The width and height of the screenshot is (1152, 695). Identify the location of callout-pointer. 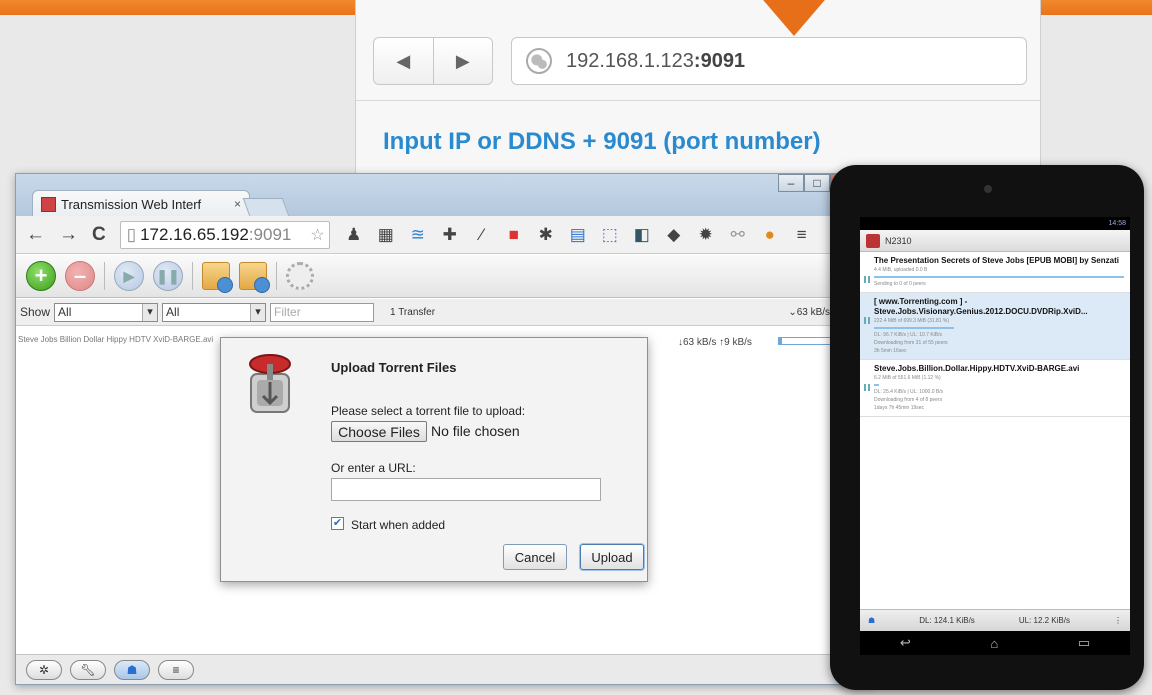
(794, 18).